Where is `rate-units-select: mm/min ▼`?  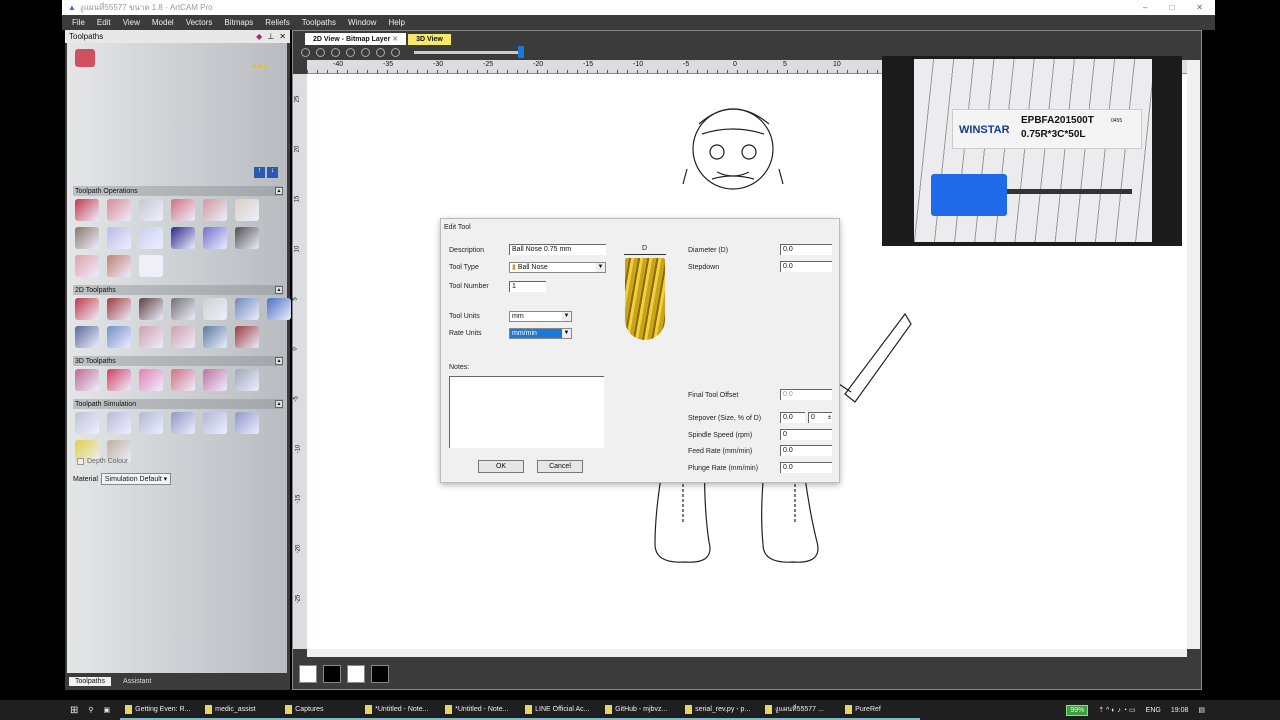 rate-units-select: mm/min ▼ is located at coordinates (540, 333).